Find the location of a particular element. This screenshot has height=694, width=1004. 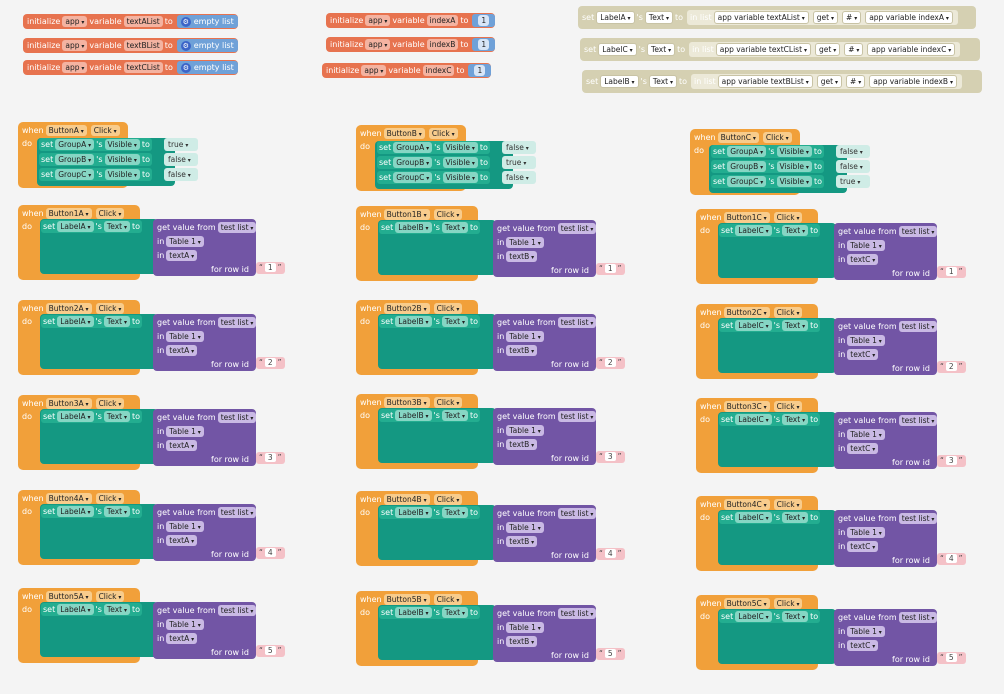

index-type-dropdown: # is located at coordinates (856, 81).